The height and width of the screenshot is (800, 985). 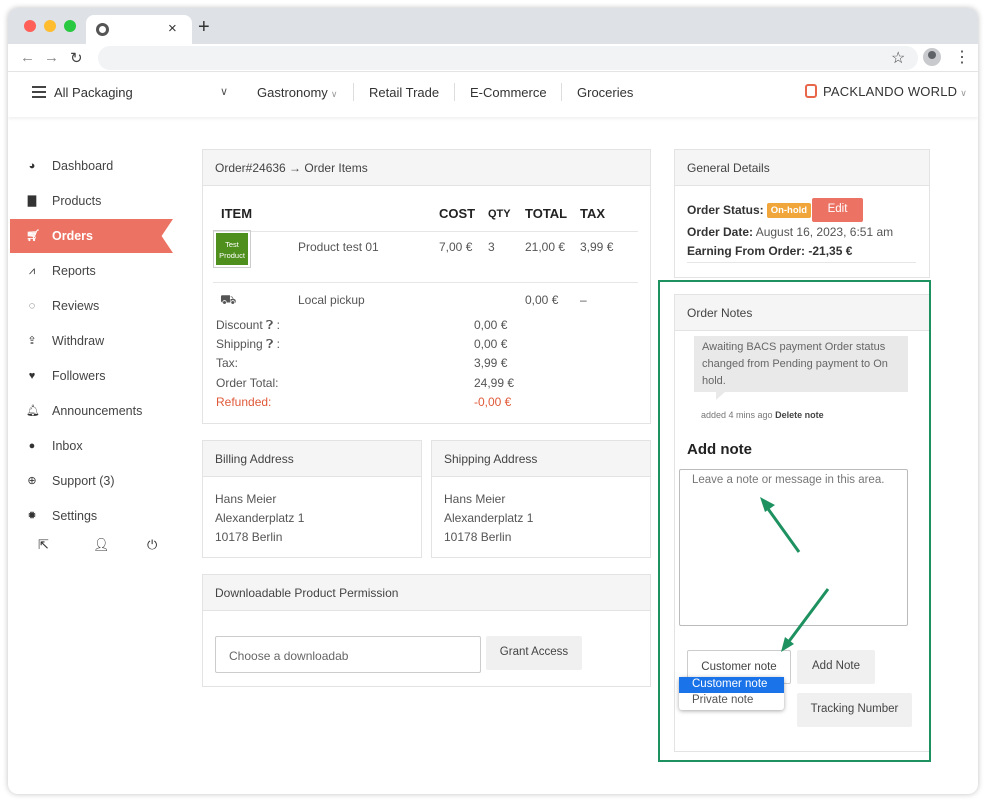 I want to click on annotation-arrows, so click(x=795, y=574).